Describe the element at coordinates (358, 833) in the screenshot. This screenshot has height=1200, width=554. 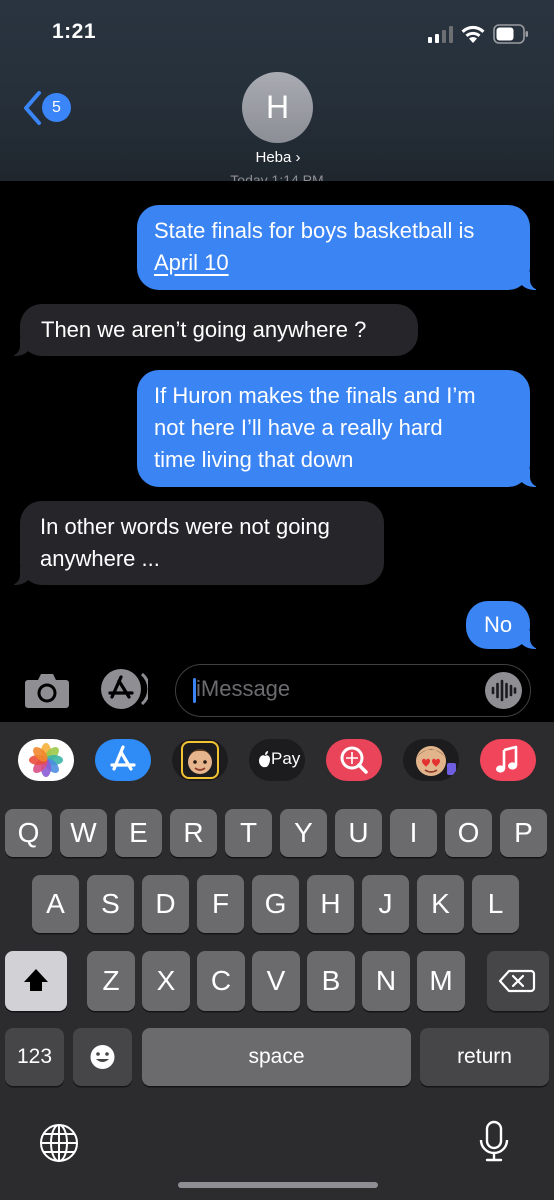
I see `key-u: U` at that location.